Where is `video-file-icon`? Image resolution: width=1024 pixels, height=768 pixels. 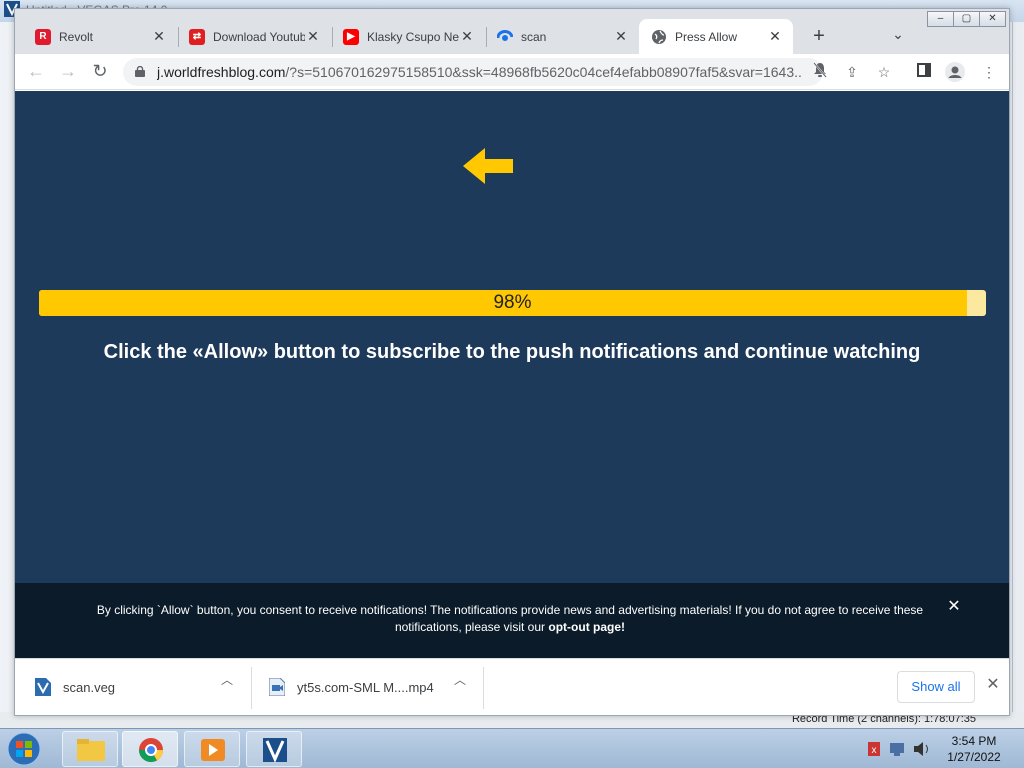 video-file-icon is located at coordinates (277, 687).